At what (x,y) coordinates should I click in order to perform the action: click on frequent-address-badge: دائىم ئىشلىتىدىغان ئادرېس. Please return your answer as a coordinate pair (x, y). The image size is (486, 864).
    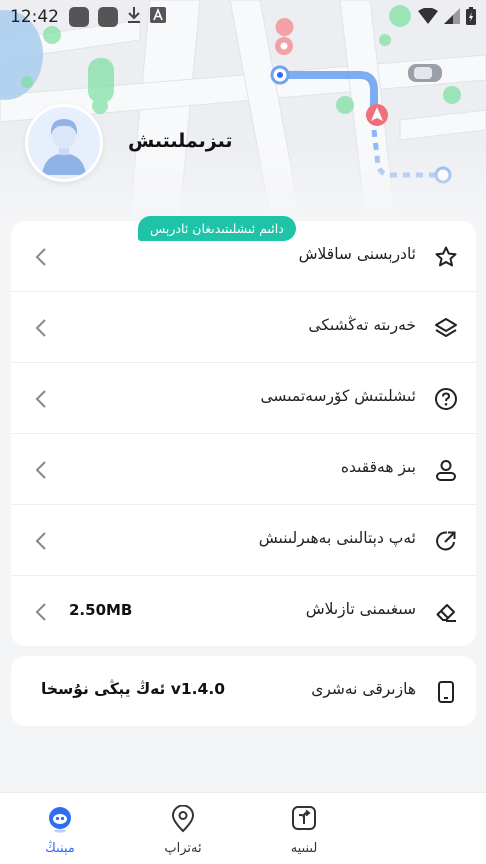
    Looking at the image, I should click on (217, 228).